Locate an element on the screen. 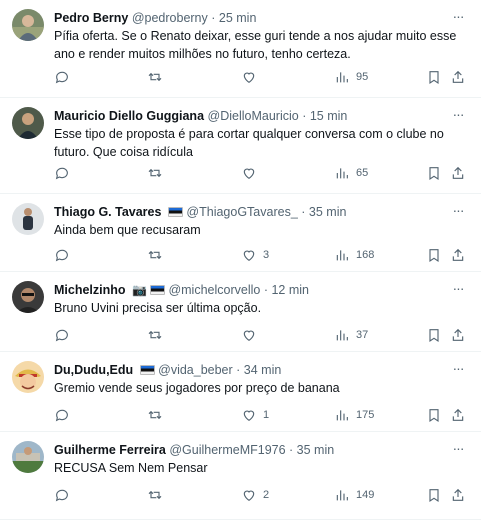 The height and width of the screenshot is (520, 481). share-icon is located at coordinates (458, 172).